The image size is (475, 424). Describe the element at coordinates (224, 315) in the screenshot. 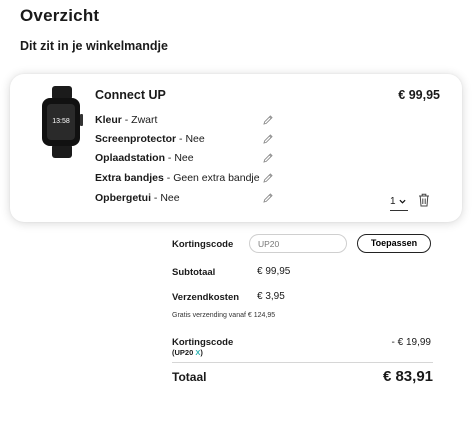

I see `shipping-note: Gratis verzending vanaf € 124,95` at that location.